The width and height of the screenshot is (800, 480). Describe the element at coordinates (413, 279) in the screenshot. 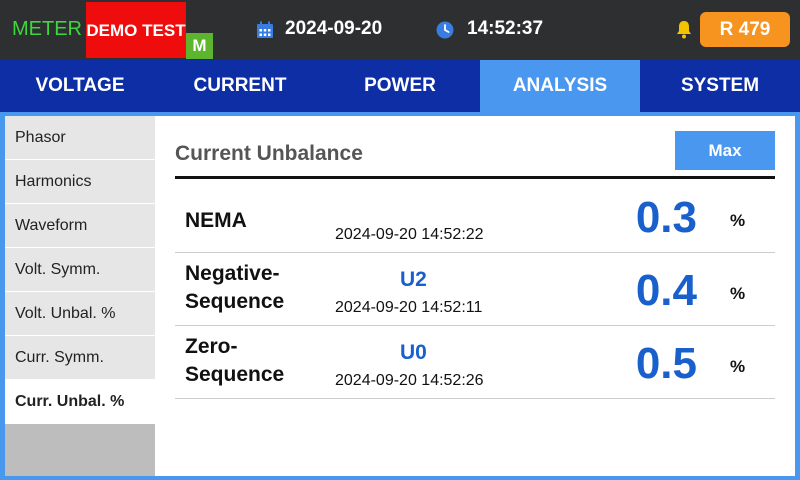

I see `row-symbol: U2` at that location.